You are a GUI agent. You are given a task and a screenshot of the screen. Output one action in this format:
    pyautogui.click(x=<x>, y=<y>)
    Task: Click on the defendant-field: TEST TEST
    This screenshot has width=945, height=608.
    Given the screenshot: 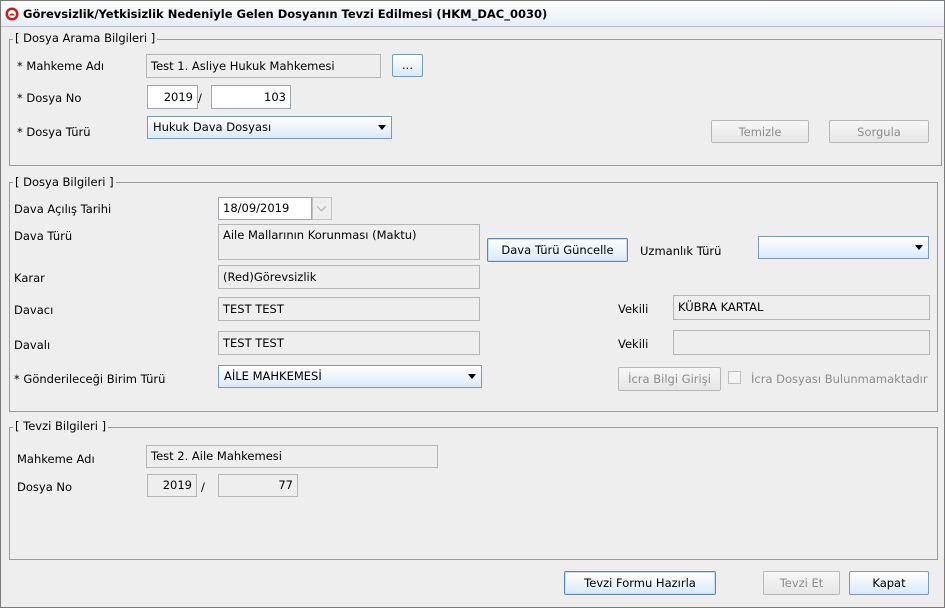 What is the action you would take?
    pyautogui.click(x=349, y=343)
    